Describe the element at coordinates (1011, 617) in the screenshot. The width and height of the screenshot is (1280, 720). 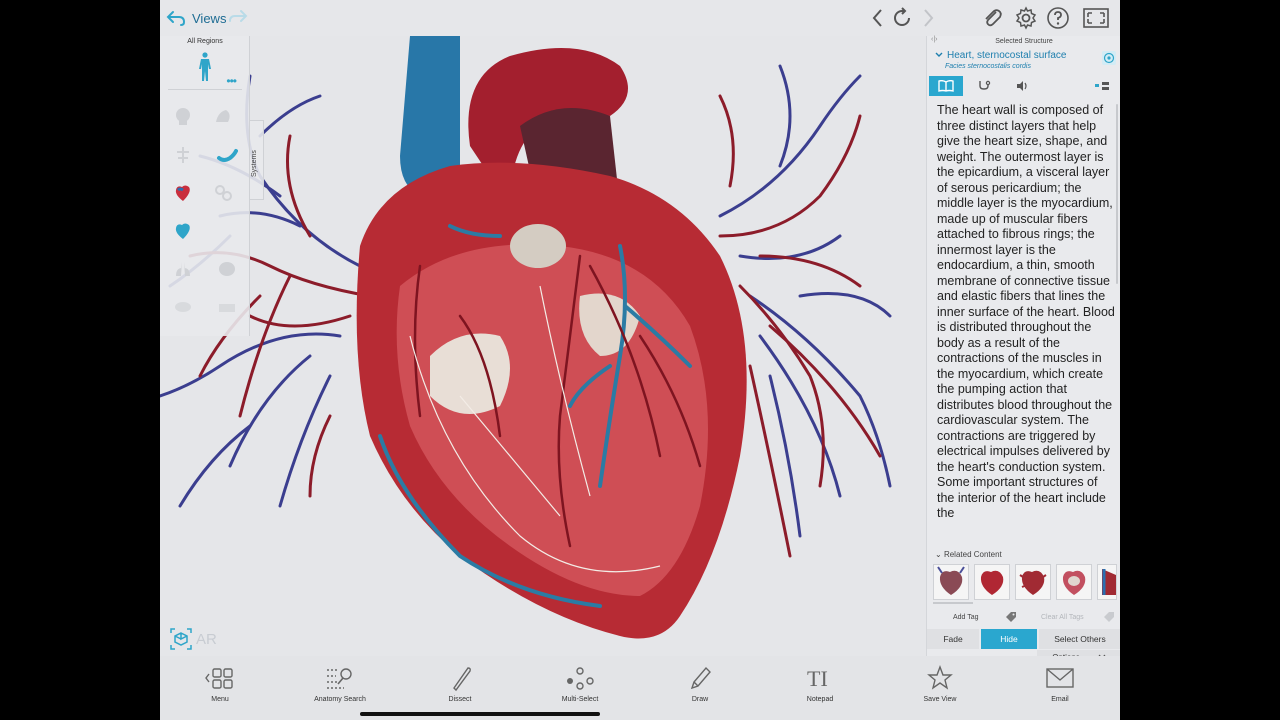
I see `tag-icon` at that location.